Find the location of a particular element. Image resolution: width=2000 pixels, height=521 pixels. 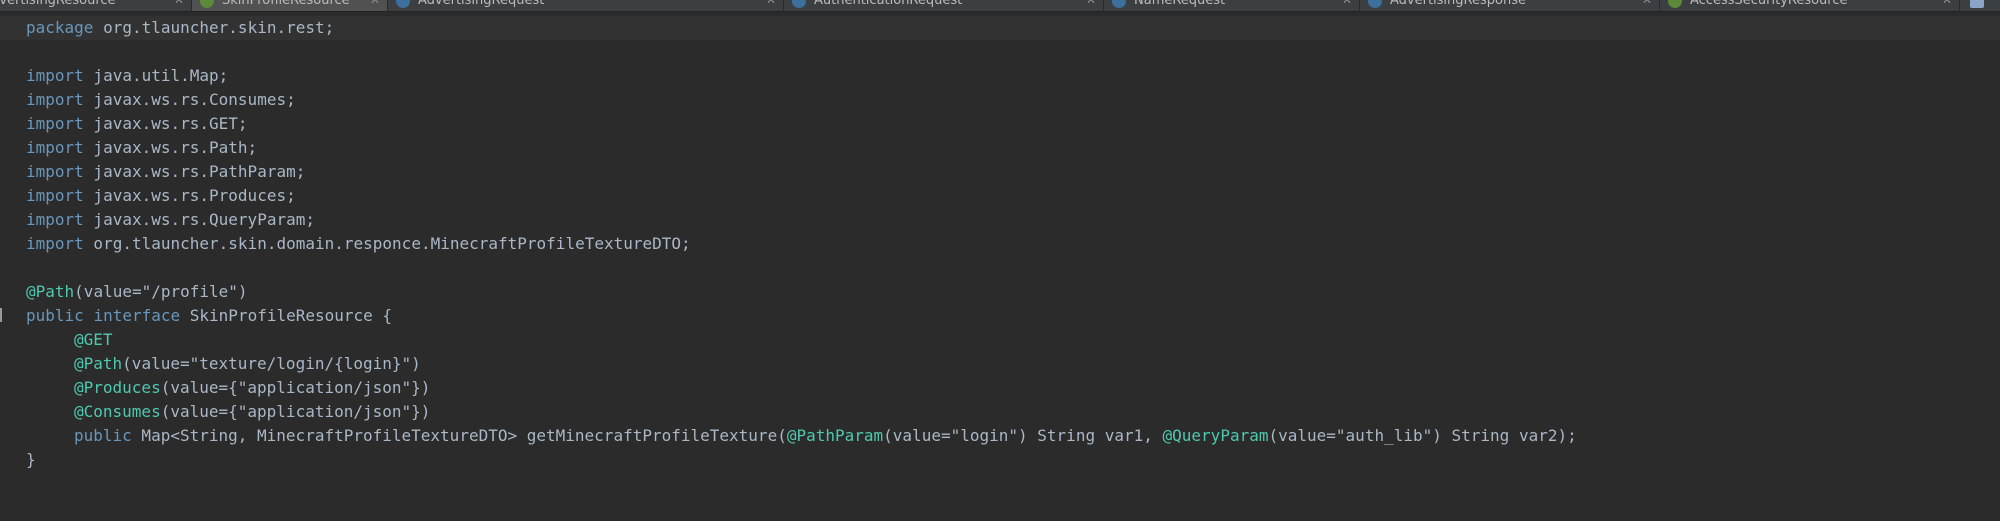

tab-label: AccessSecurityResource is located at coordinates (1769, 4).